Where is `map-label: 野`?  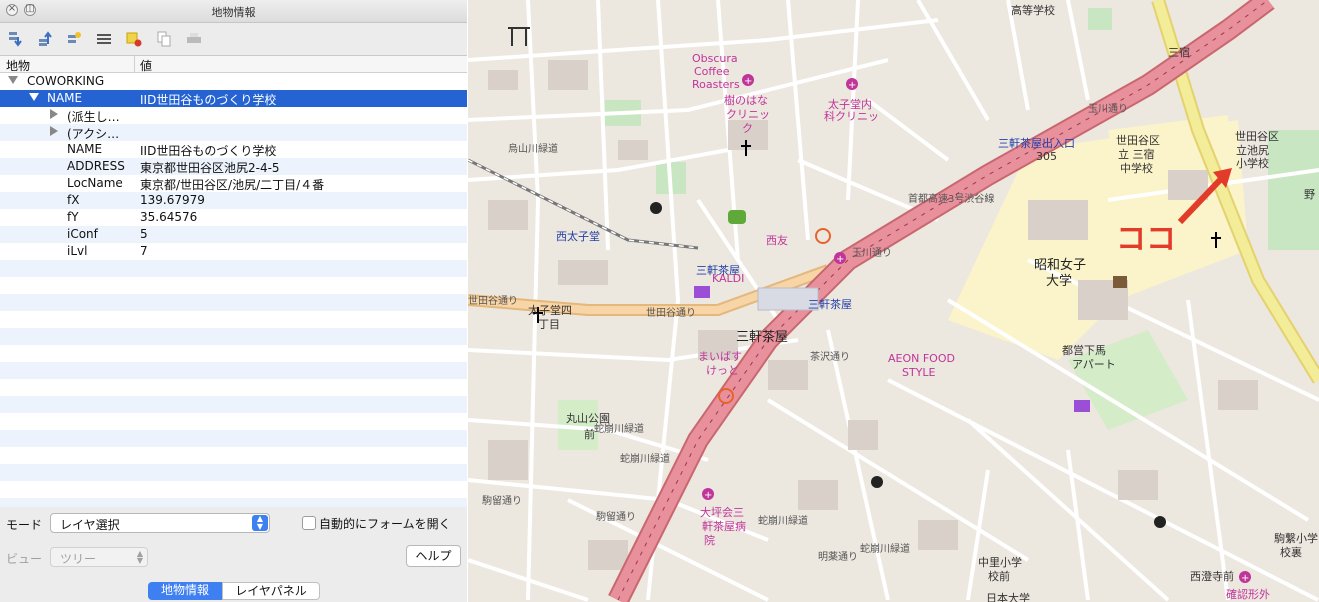
map-label: 野 is located at coordinates (1309, 194).